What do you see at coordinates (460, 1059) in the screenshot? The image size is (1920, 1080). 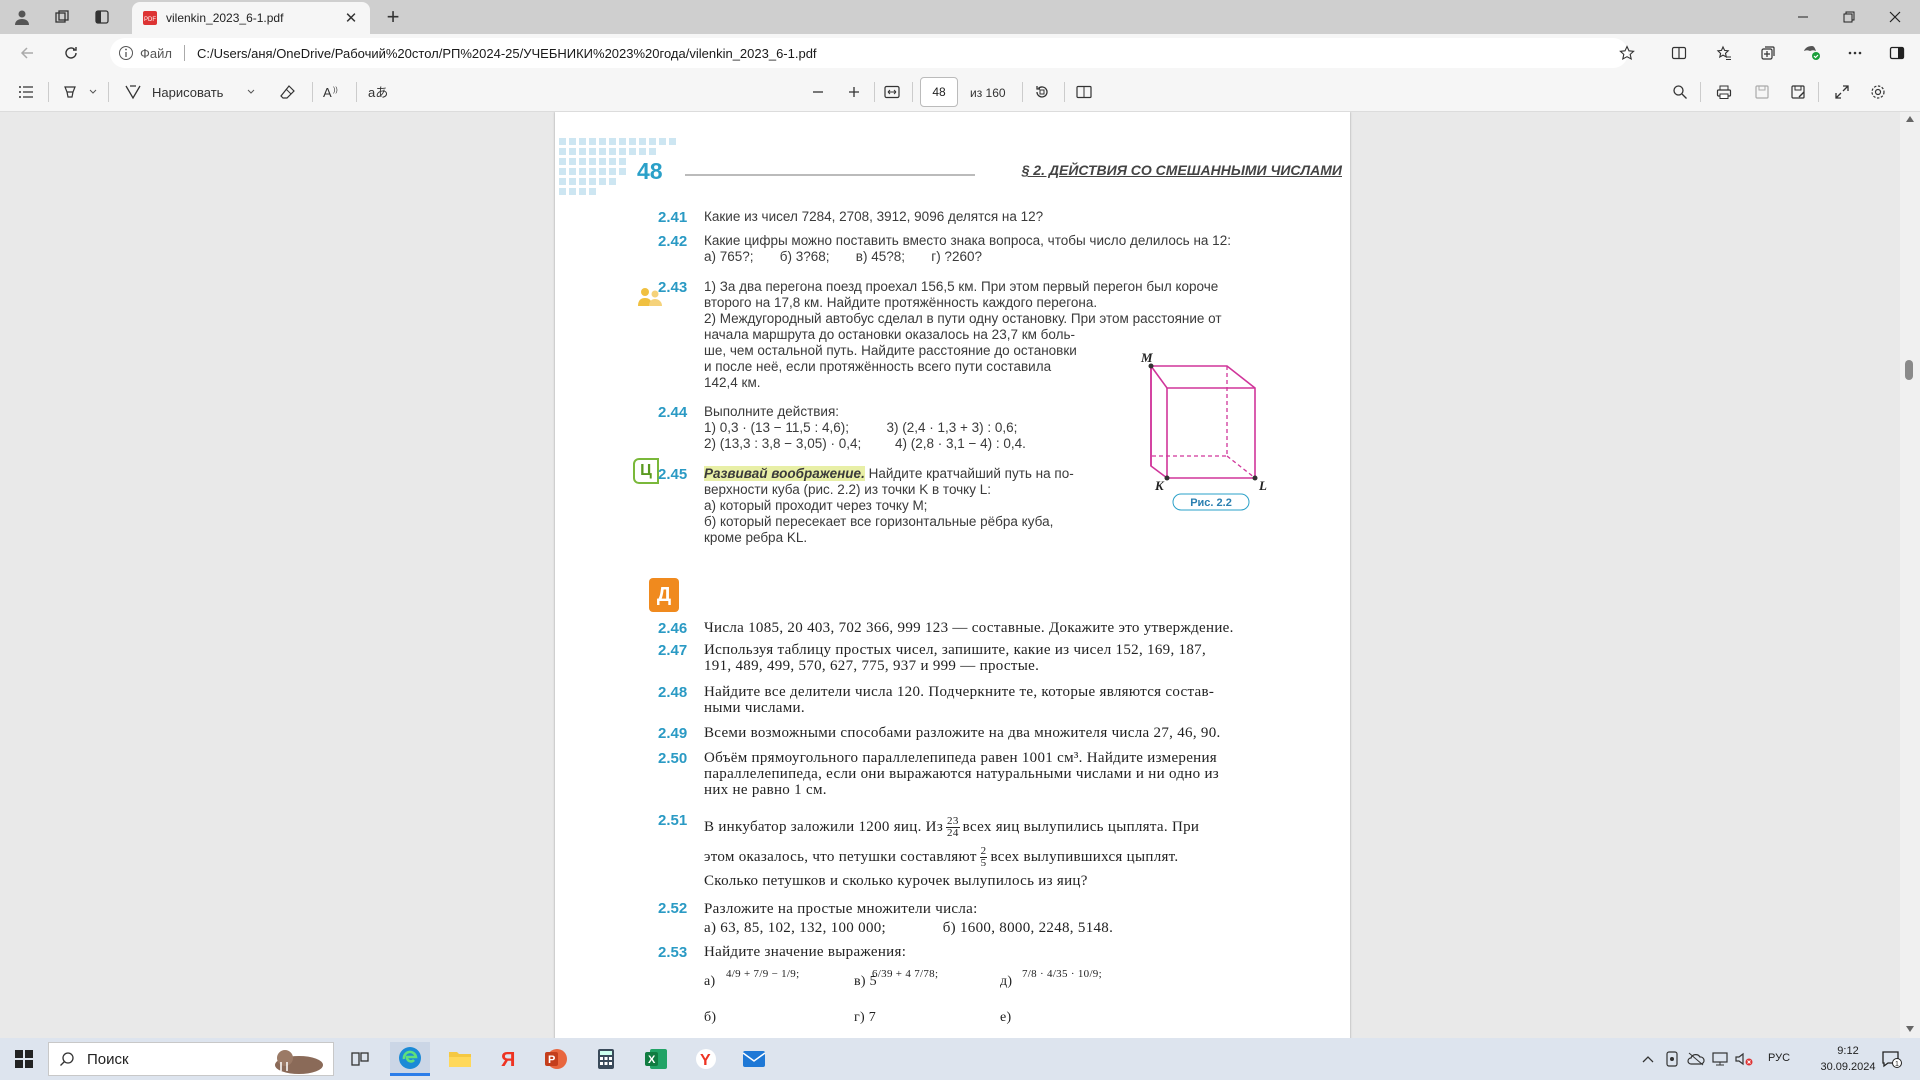 I see `file-explorer-icon` at bounding box center [460, 1059].